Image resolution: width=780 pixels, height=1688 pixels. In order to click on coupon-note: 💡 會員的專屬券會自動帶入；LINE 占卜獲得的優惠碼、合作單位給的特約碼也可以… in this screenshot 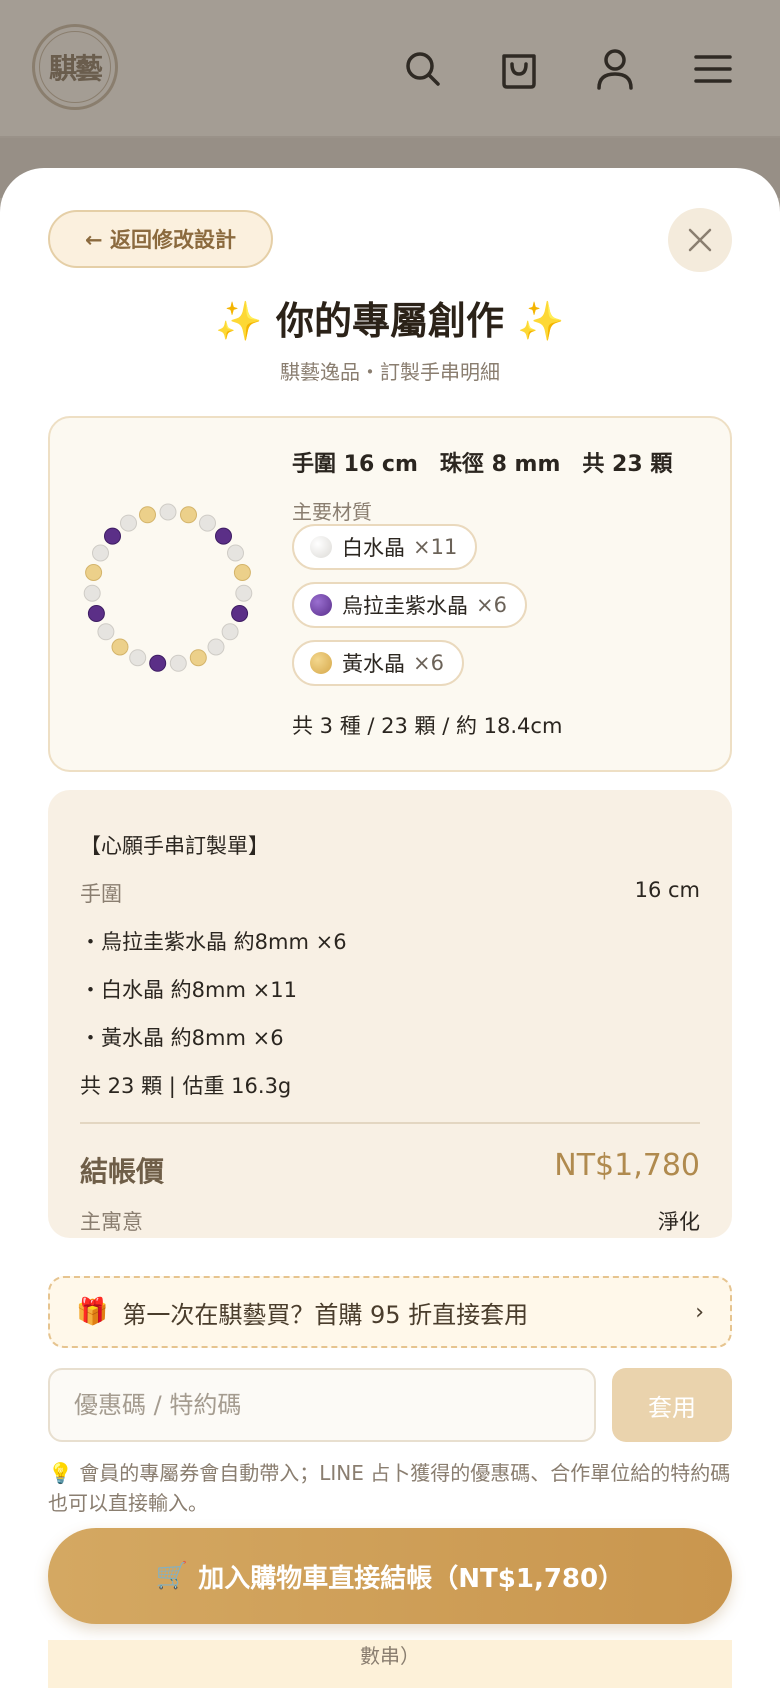, I will do `click(390, 1487)`.